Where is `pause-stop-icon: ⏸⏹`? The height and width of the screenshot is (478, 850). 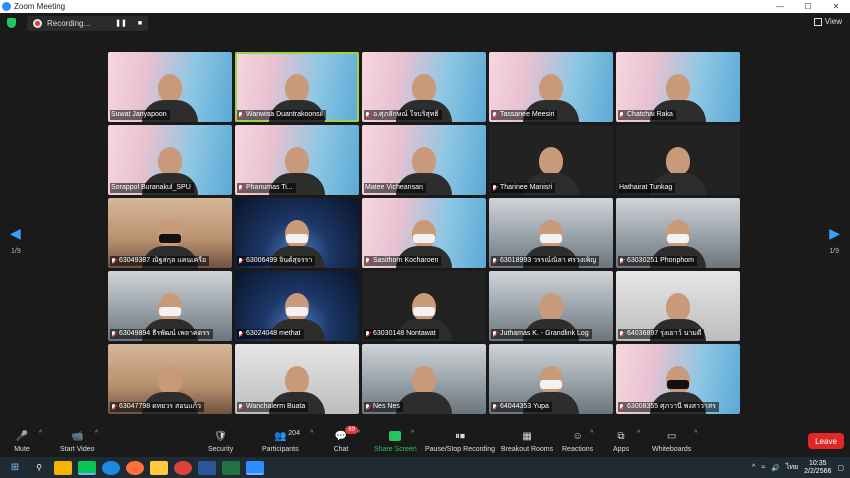 pause-stop-icon: ⏸⏹ is located at coordinates (460, 436).